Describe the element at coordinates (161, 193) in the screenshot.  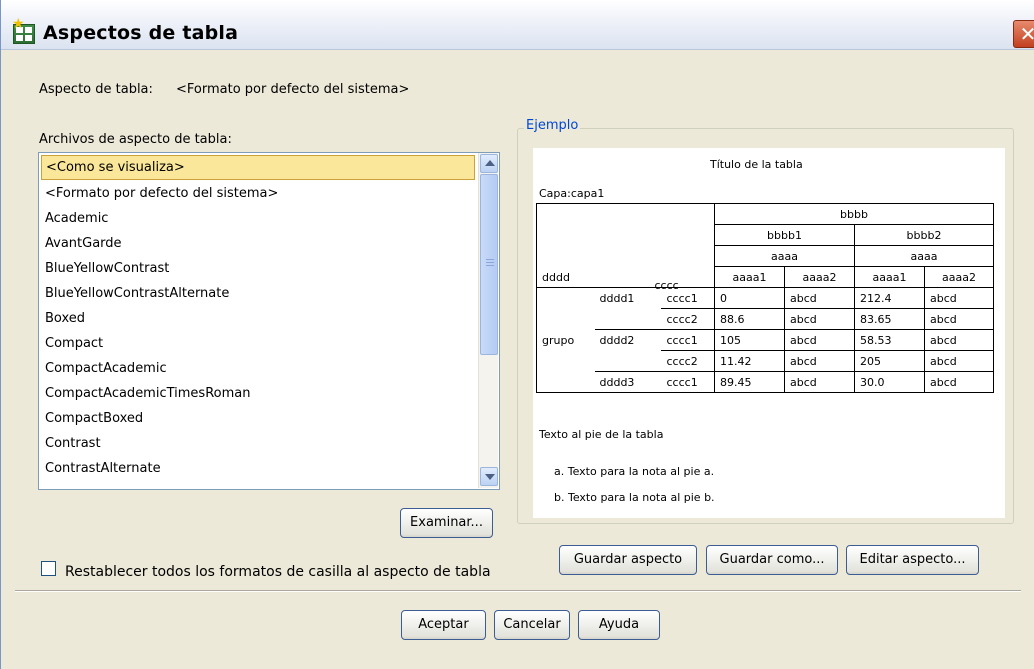
I see `list-item: <Formato por defecto del sistema>` at that location.